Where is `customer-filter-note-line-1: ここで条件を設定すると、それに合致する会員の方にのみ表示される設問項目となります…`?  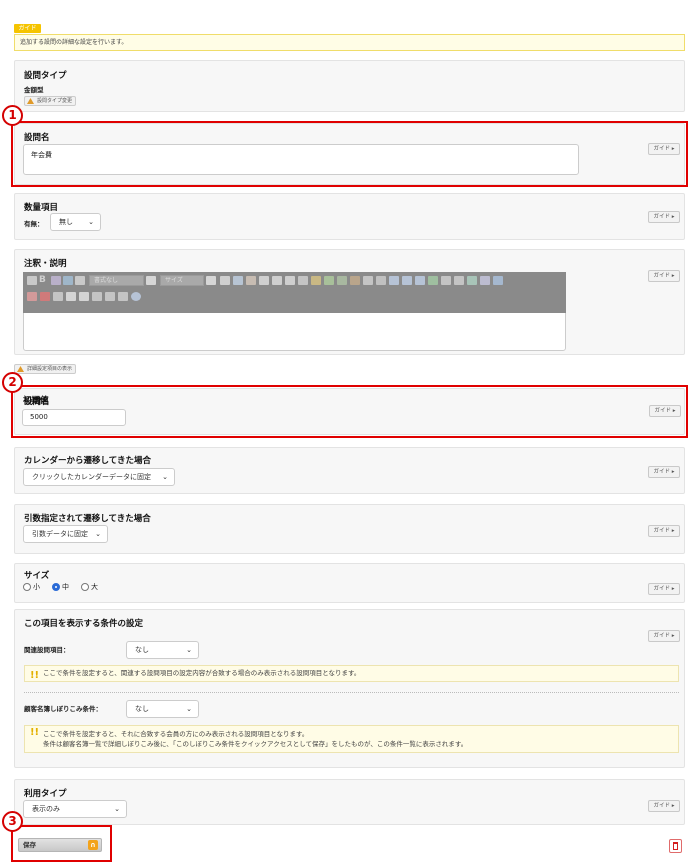
customer-filter-note-line-1: ここで条件を設定すると、それに合致する会員の方にのみ表示される設問項目となります… is located at coordinates (176, 734).